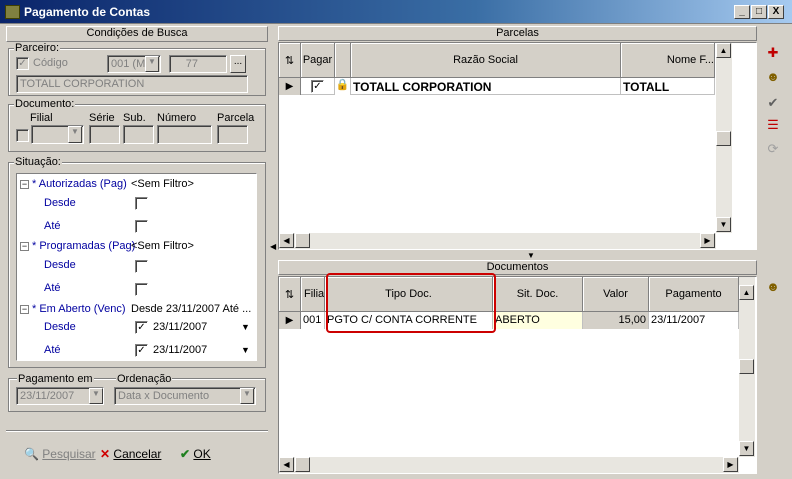  What do you see at coordinates (31, 454) in the screenshot?
I see `search-icon: 🔍` at bounding box center [31, 454].